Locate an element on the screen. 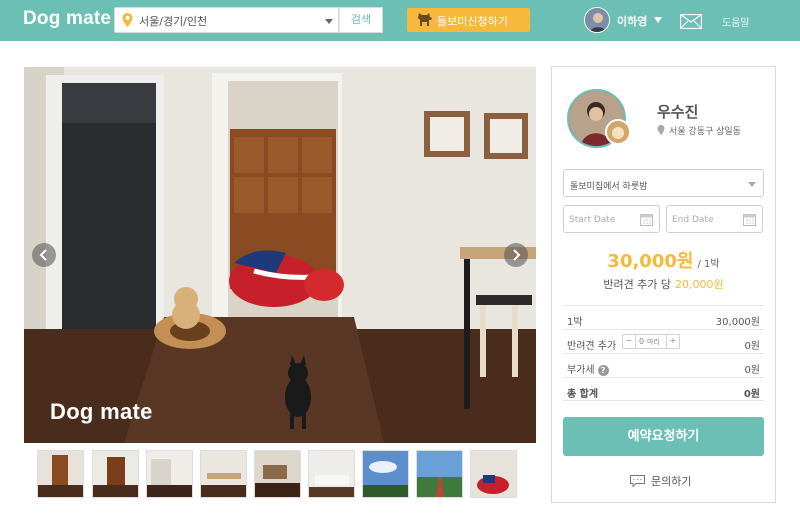  total-value: 0원 is located at coordinates (751, 394).